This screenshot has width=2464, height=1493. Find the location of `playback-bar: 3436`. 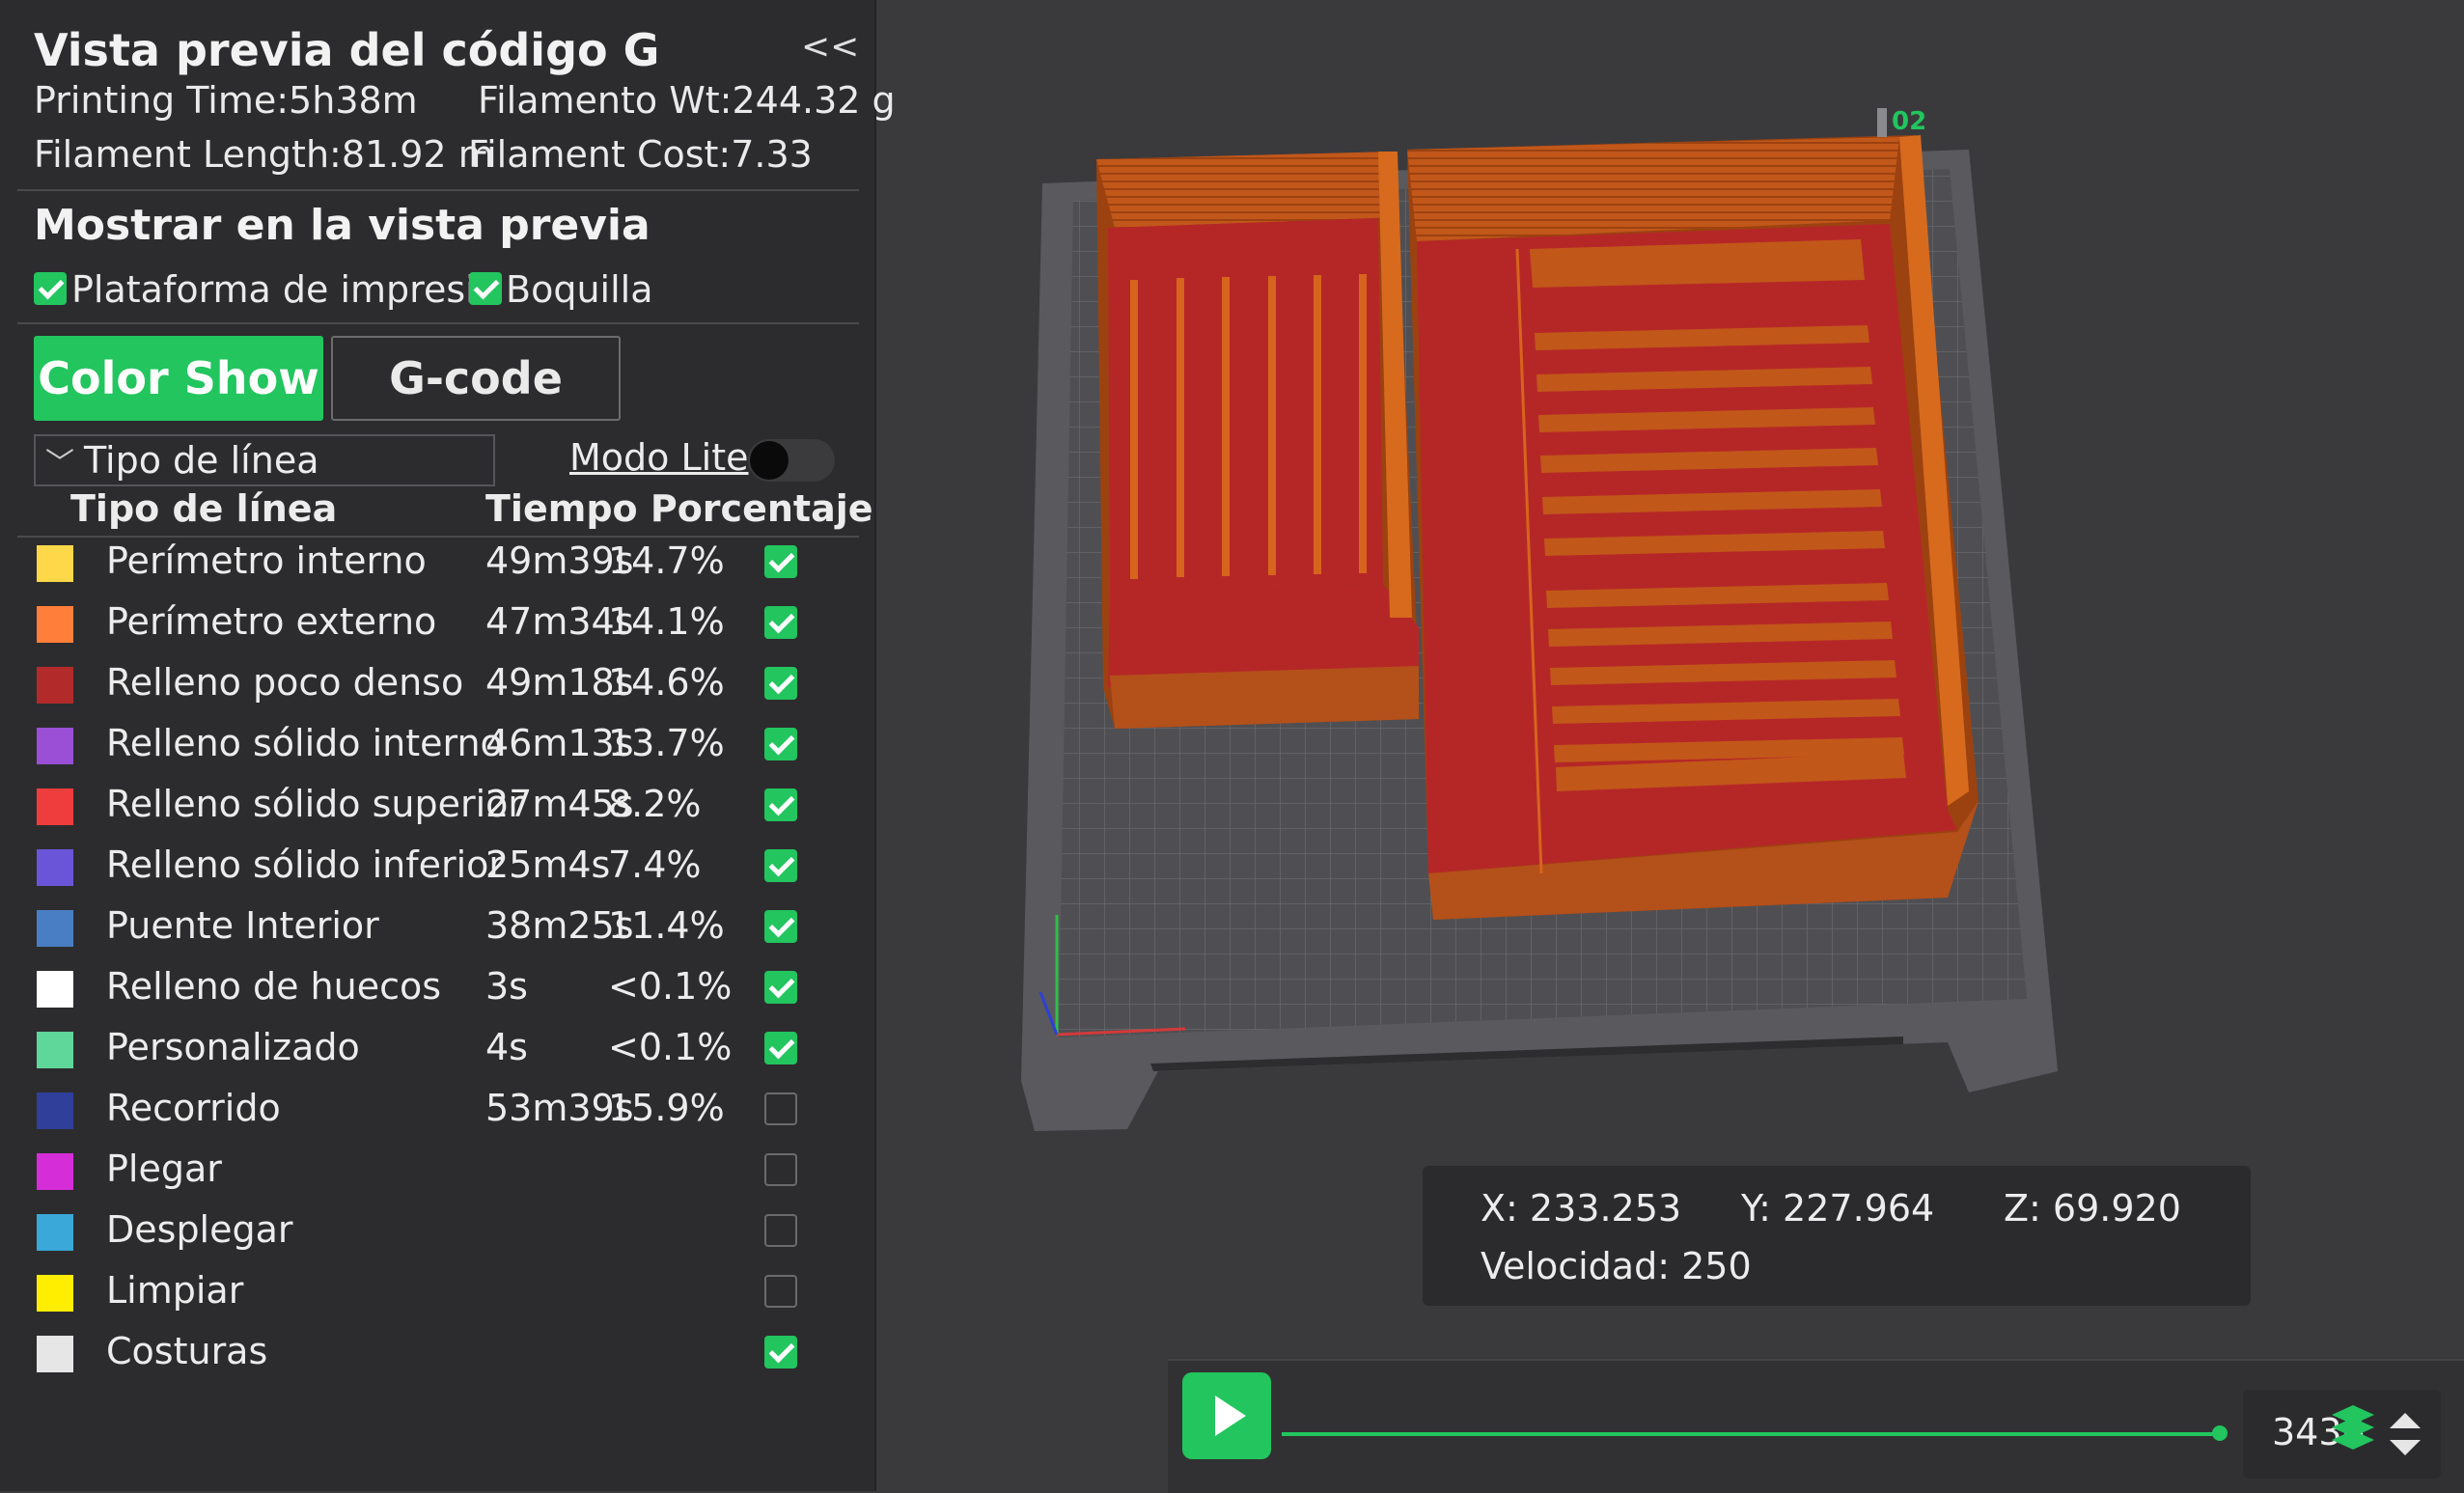

playback-bar: 3436 is located at coordinates (1816, 1426).